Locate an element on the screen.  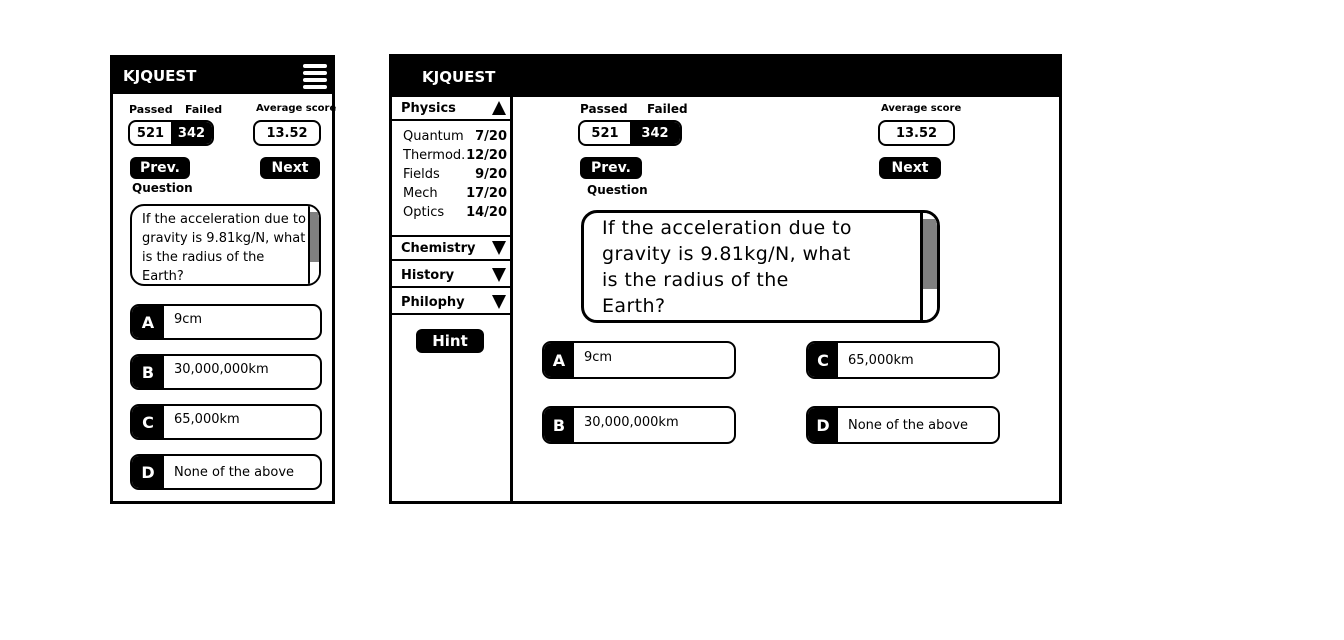
category-philosophy: Philophy is located at coordinates (451, 303).